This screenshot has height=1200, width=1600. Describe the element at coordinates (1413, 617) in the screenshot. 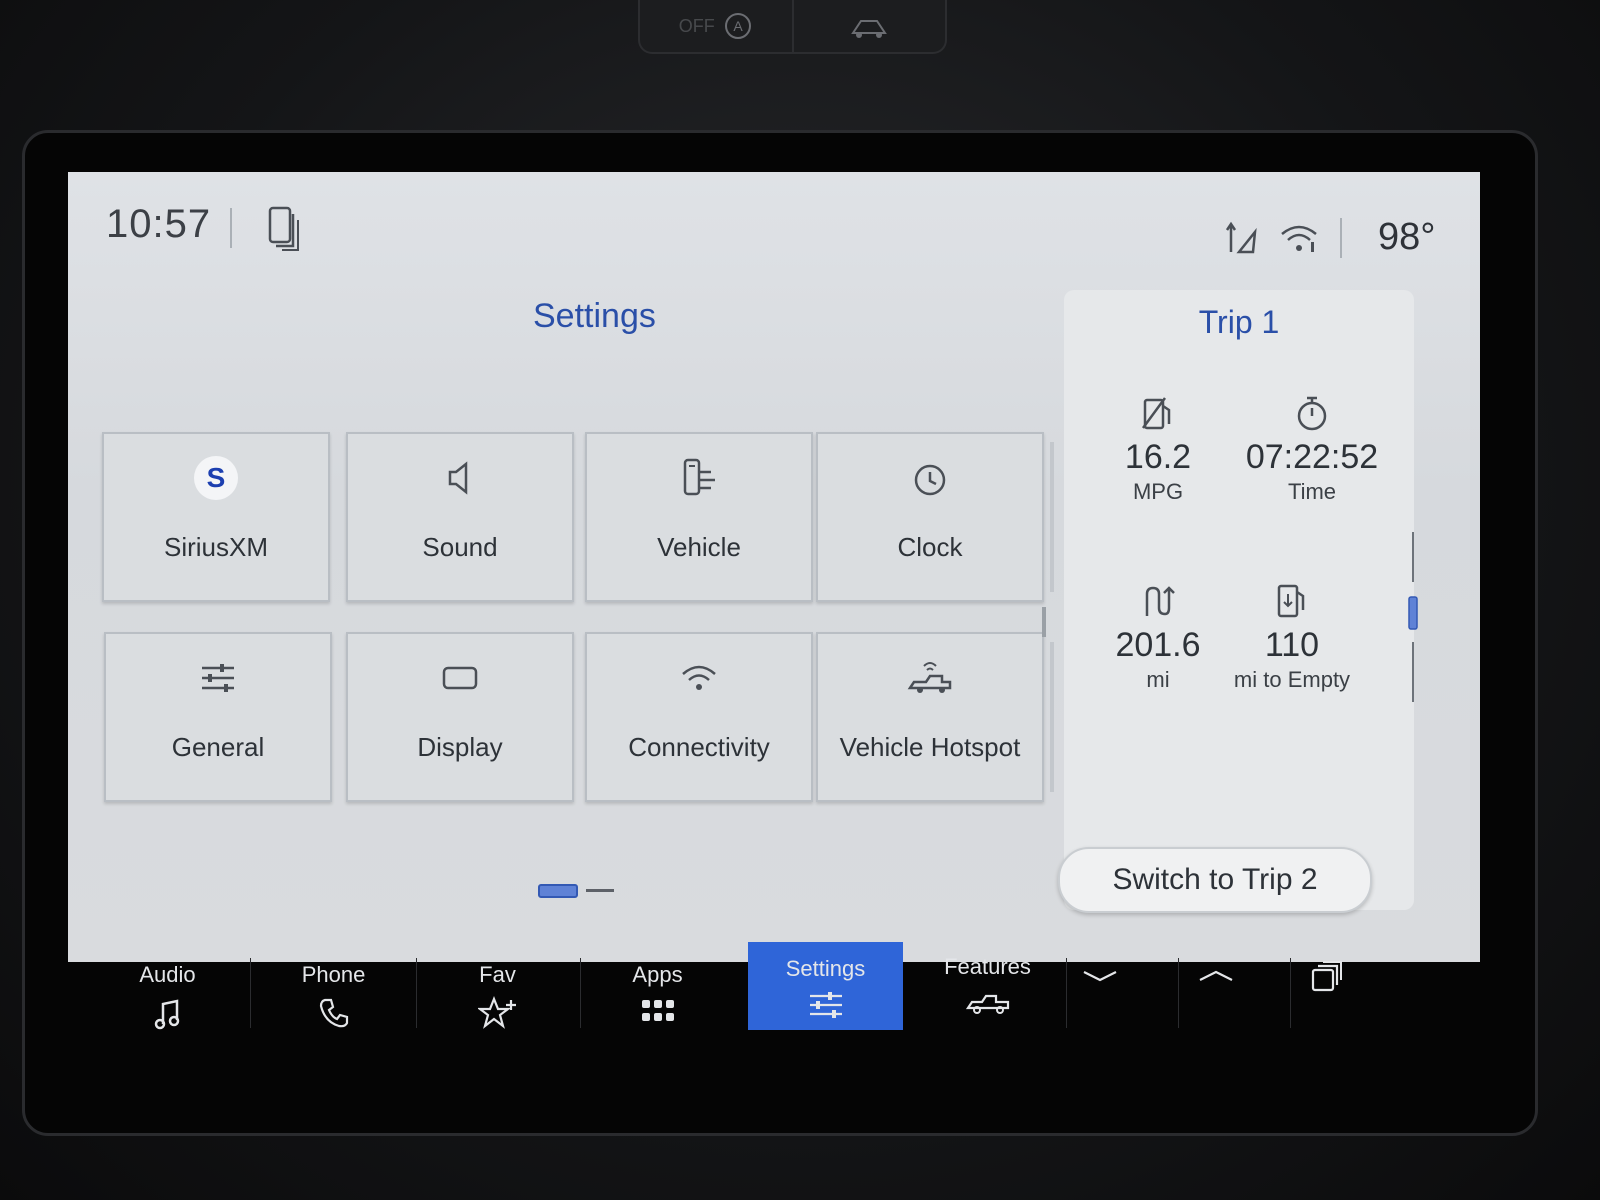

I see `trip-scrollbar` at that location.